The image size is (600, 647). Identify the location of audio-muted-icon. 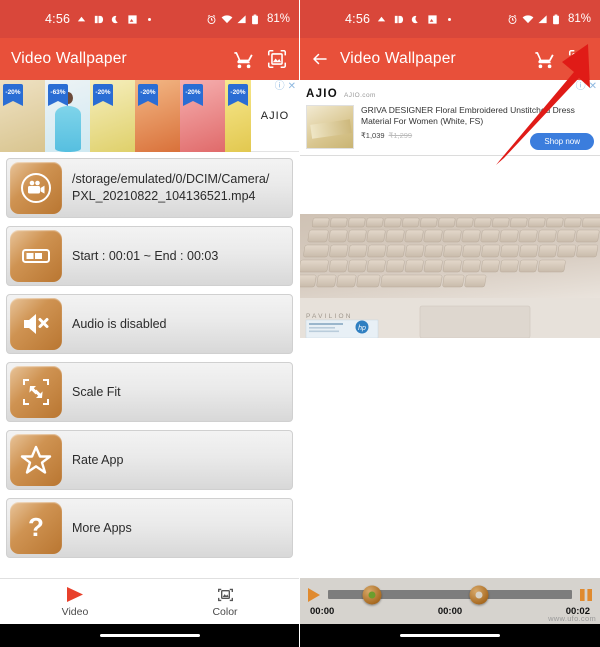
(36, 324).